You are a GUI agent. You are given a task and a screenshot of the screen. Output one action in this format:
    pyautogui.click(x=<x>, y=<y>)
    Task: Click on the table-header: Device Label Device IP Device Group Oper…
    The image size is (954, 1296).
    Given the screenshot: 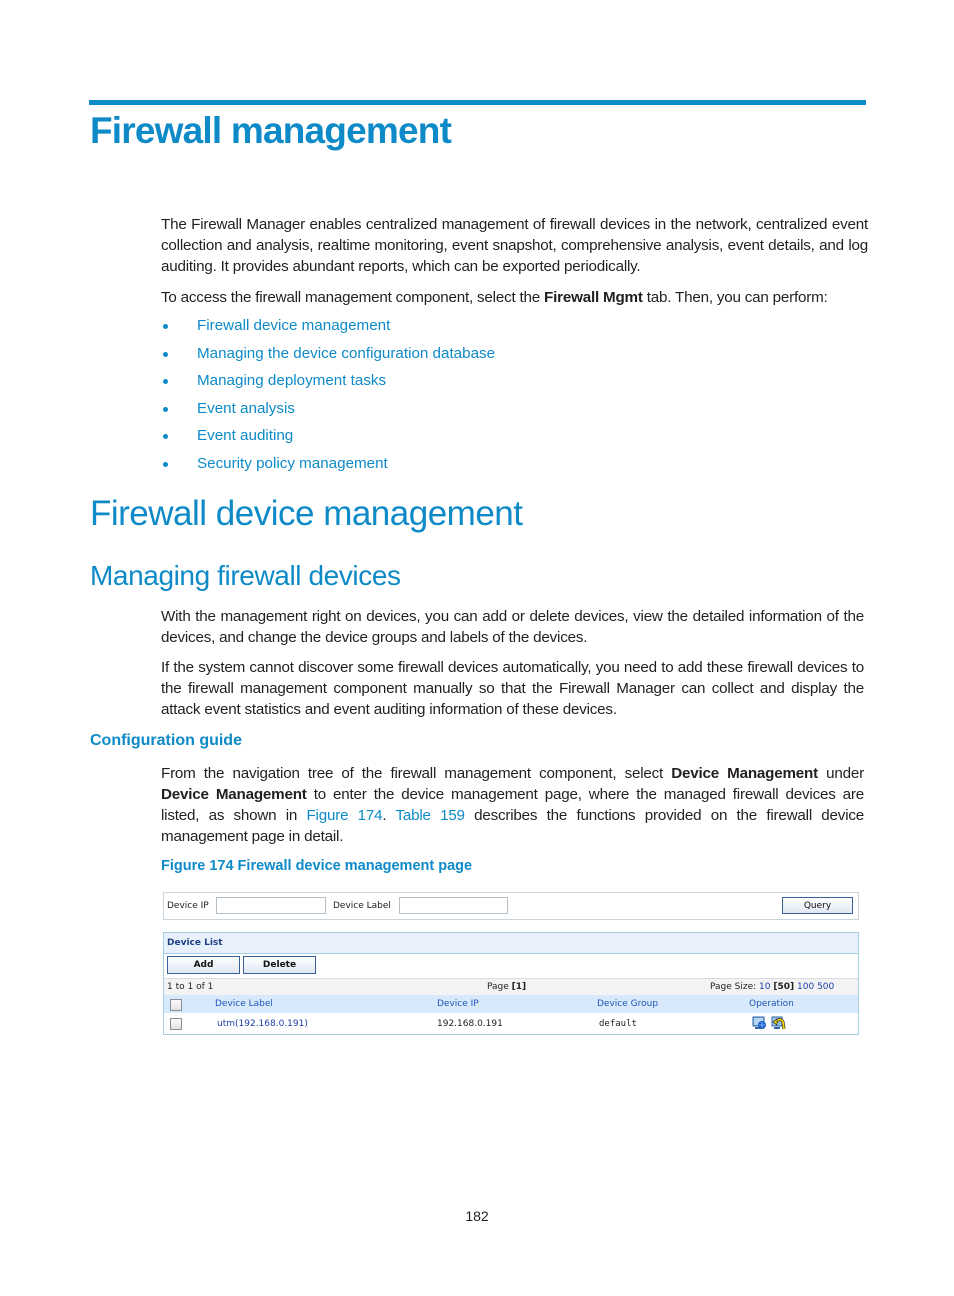 What is the action you would take?
    pyautogui.click(x=511, y=1004)
    